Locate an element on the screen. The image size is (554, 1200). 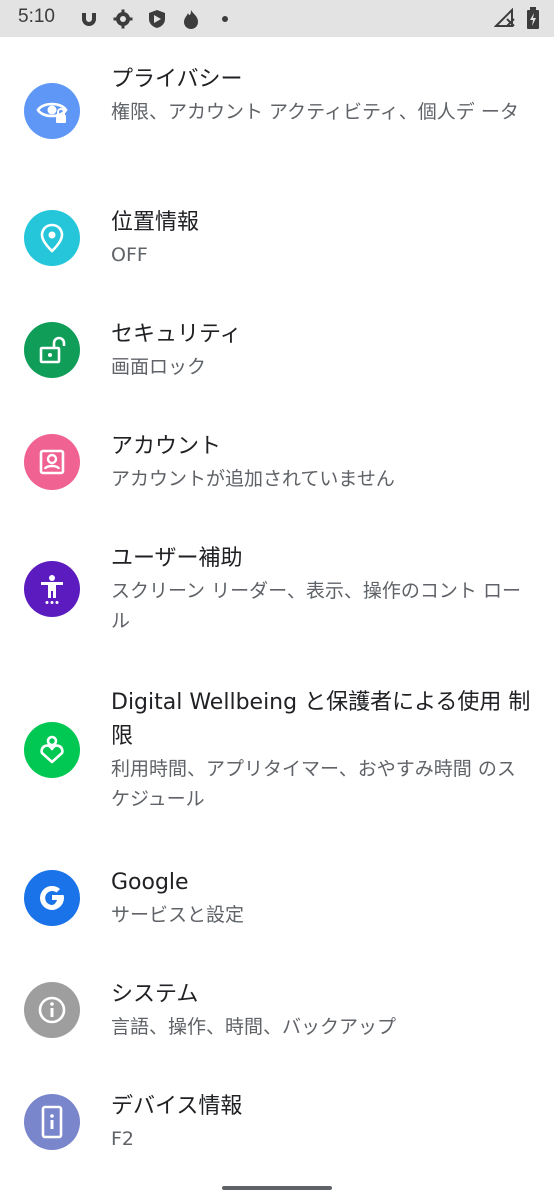
settings-gear-icon is located at coordinates (123, 19).